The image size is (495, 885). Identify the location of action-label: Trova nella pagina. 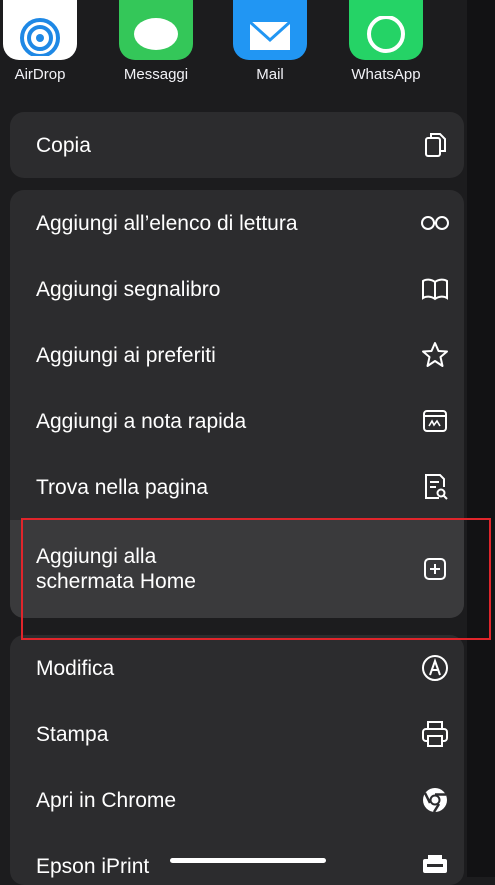
(122, 487).